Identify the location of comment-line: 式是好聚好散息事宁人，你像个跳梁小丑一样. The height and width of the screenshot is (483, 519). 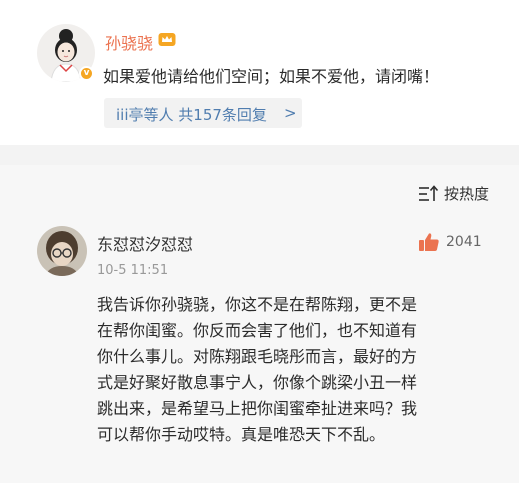
(257, 382).